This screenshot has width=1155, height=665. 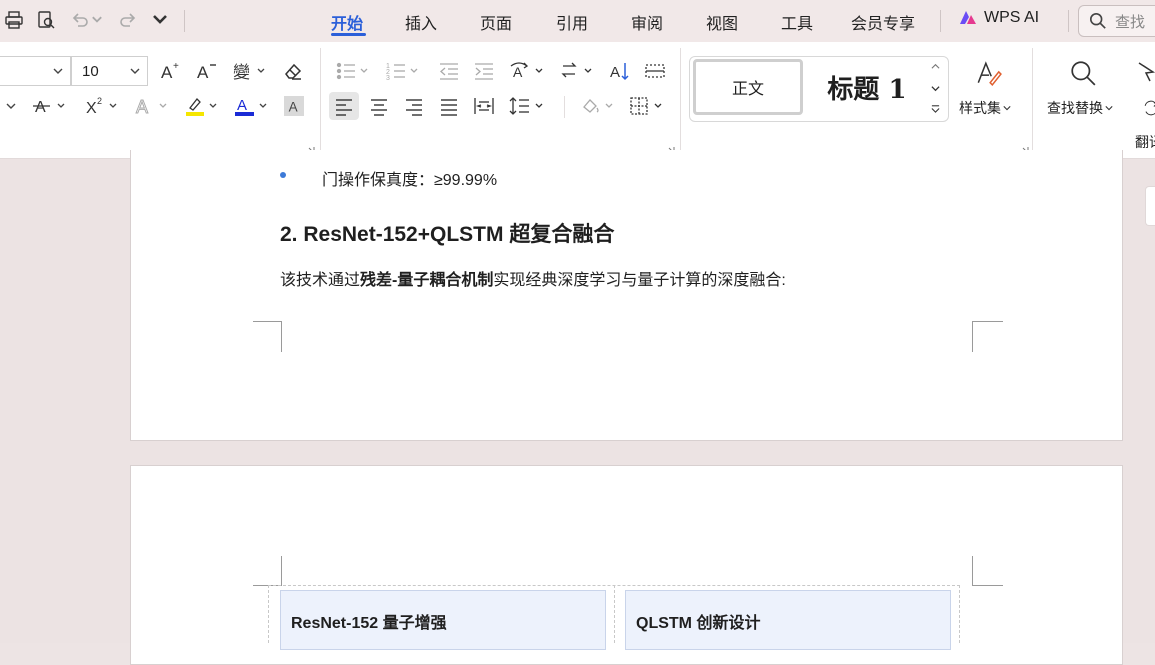 What do you see at coordinates (102, 106) in the screenshot?
I see `superscript-icon: X2` at bounding box center [102, 106].